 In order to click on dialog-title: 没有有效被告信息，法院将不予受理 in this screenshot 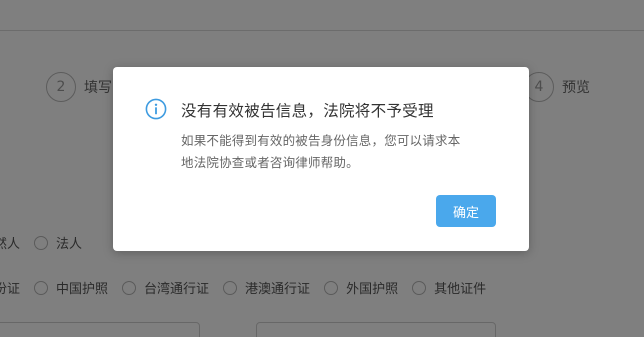, I will do `click(307, 111)`.